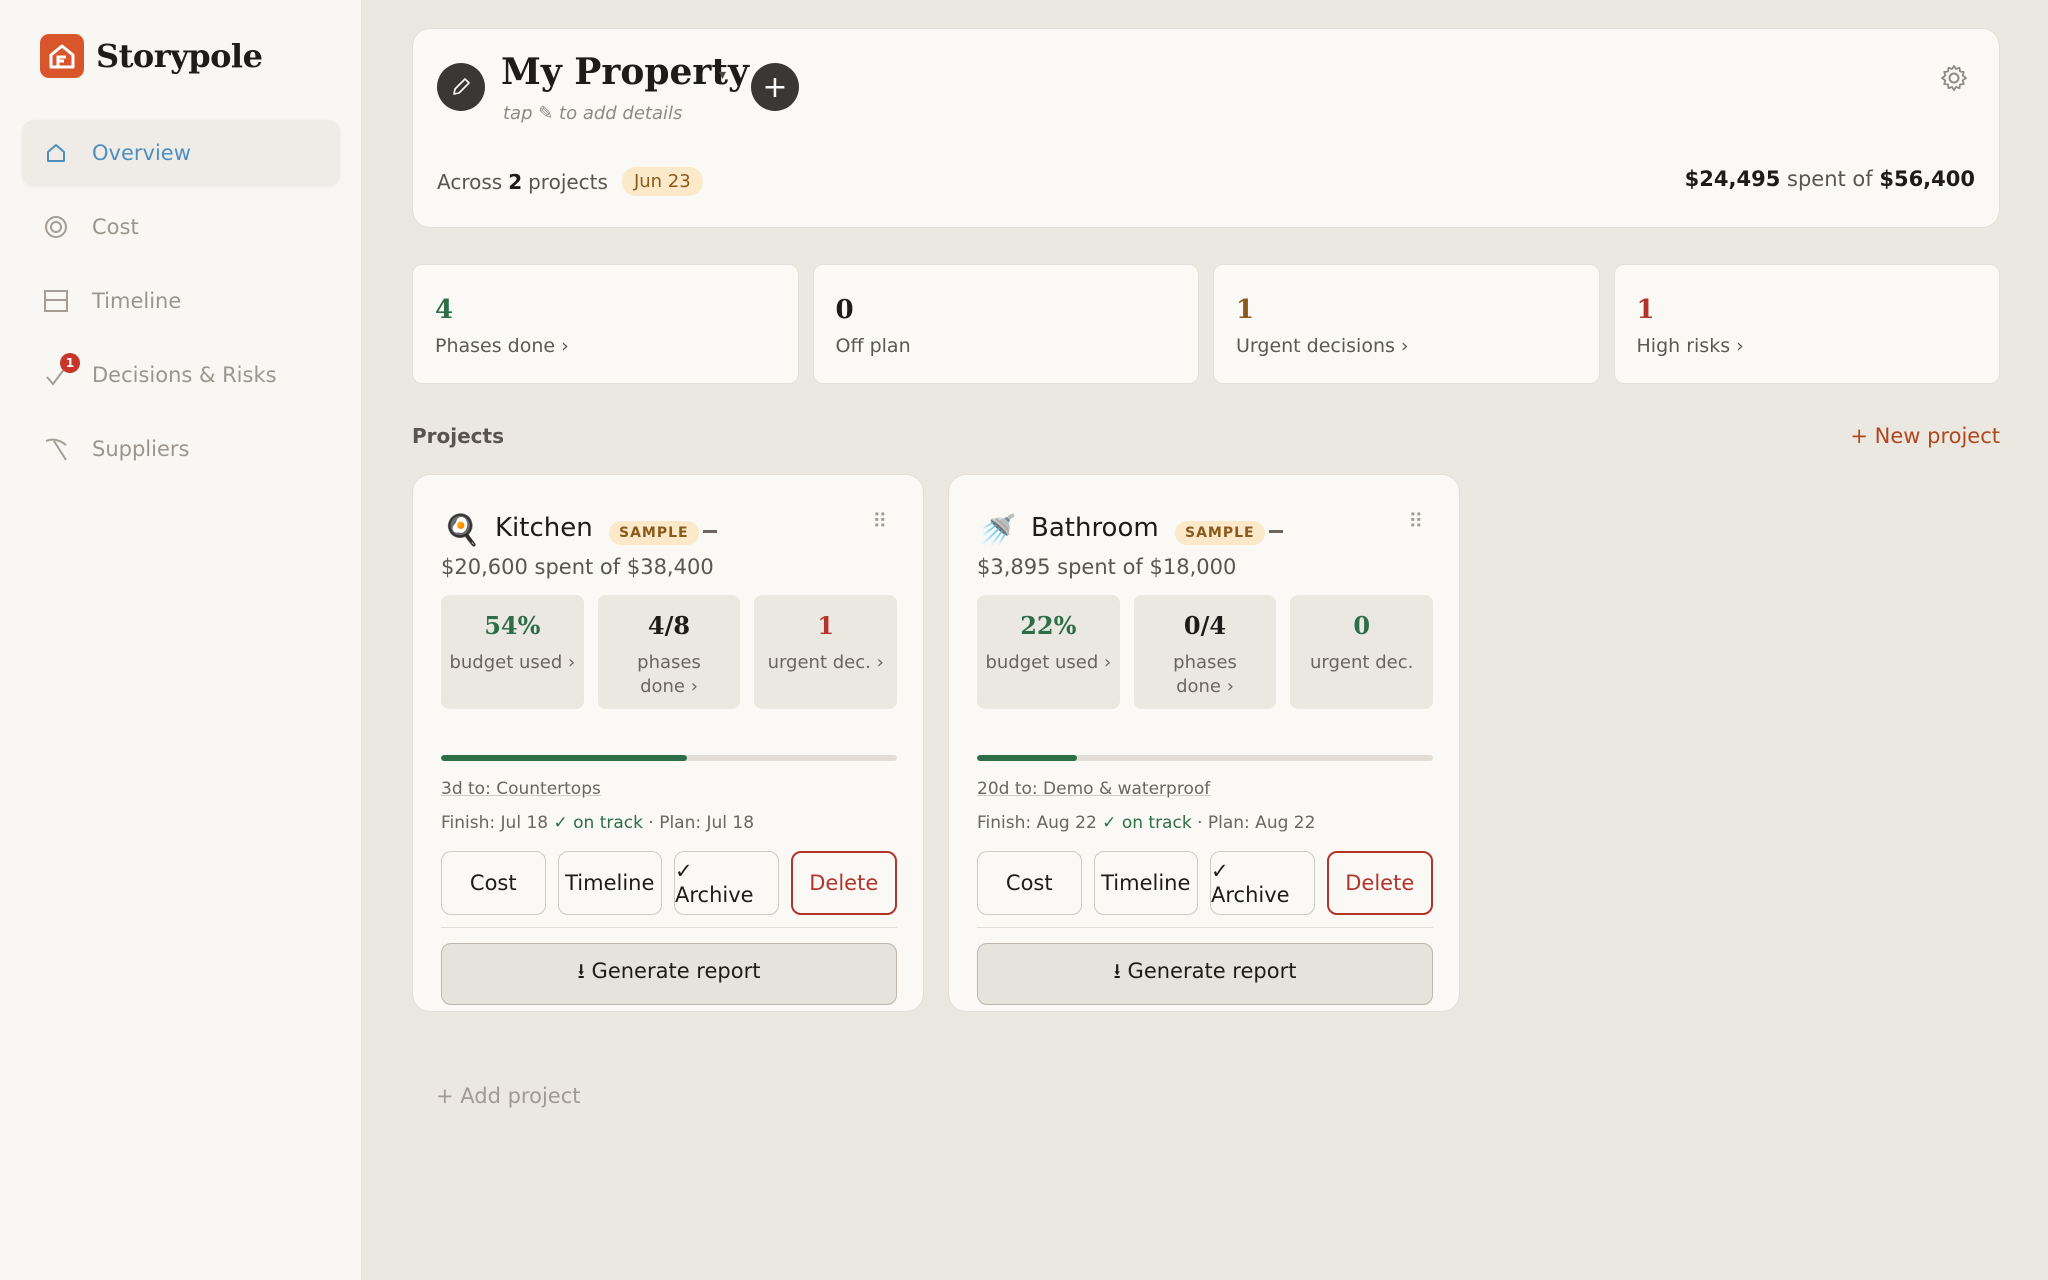 This screenshot has width=2048, height=1280. I want to click on next-milestone-link: 20d to: Demo & waterproof, so click(1093, 789).